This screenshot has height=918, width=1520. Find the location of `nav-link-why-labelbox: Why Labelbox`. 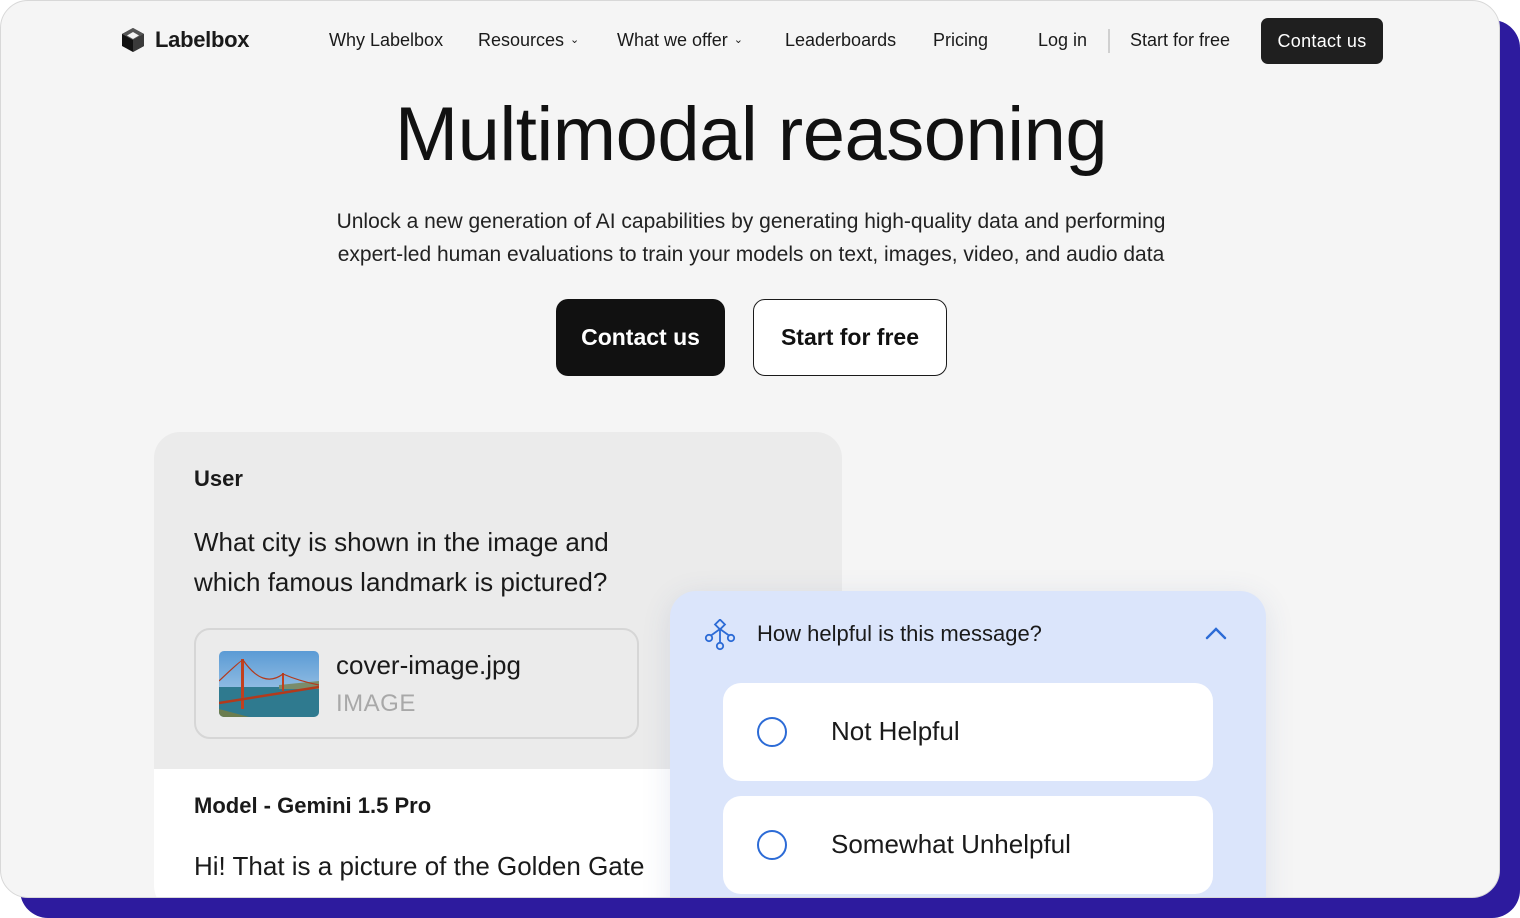

nav-link-why-labelbox: Why Labelbox is located at coordinates (386, 40).